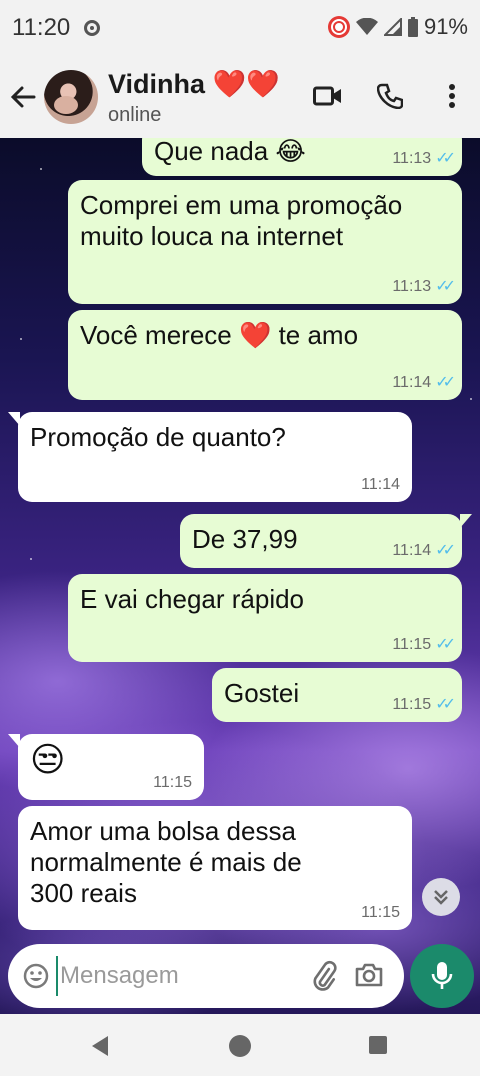 The image size is (480, 1076). I want to click on video-call-icon, so click(328, 96).